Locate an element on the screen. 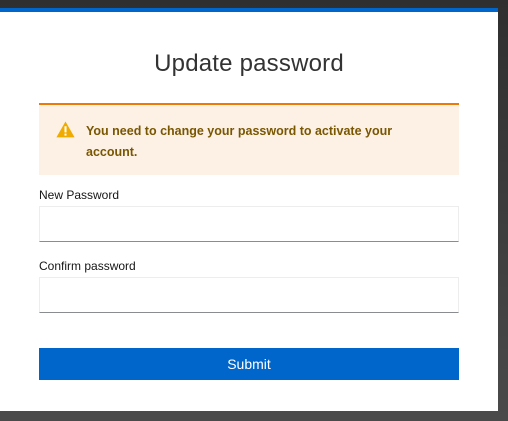 The height and width of the screenshot is (421, 508). new-password-label: New Password is located at coordinates (79, 195).